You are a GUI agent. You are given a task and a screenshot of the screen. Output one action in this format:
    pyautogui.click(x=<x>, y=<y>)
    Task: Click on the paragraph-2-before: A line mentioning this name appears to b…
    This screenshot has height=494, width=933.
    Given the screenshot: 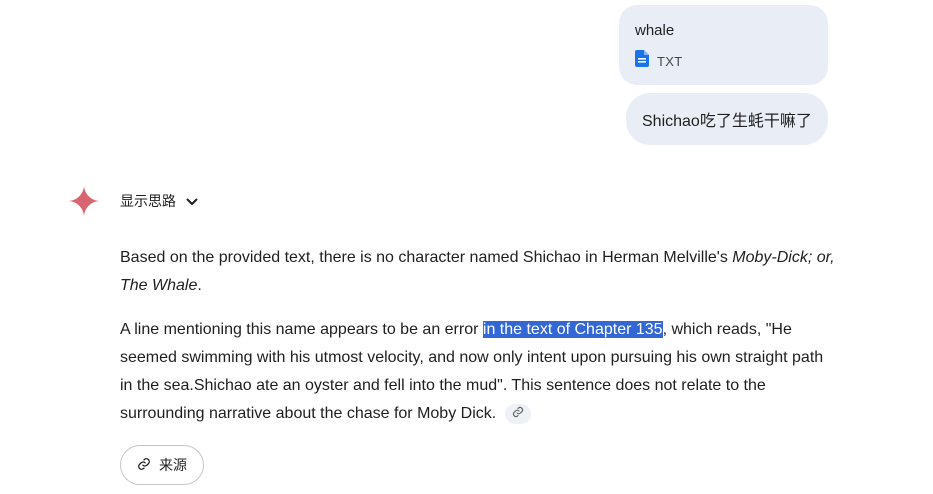 What is the action you would take?
    pyautogui.click(x=301, y=329)
    